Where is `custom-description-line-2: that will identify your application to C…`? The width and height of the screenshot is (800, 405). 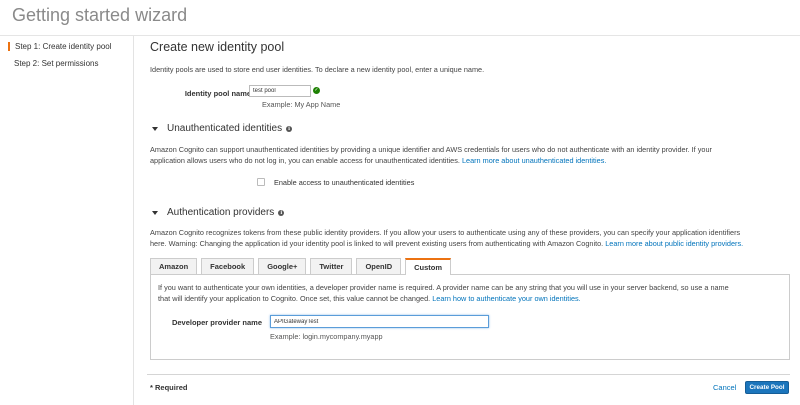
custom-description-line-2: that will identify your application to C… is located at coordinates (369, 298).